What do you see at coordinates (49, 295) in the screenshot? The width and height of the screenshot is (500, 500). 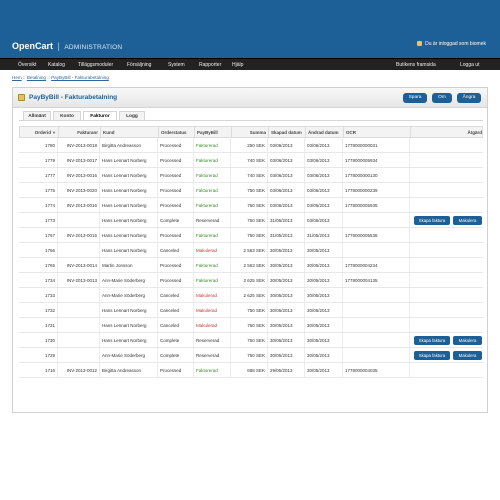 I see `cell-orderid: 1733` at bounding box center [49, 295].